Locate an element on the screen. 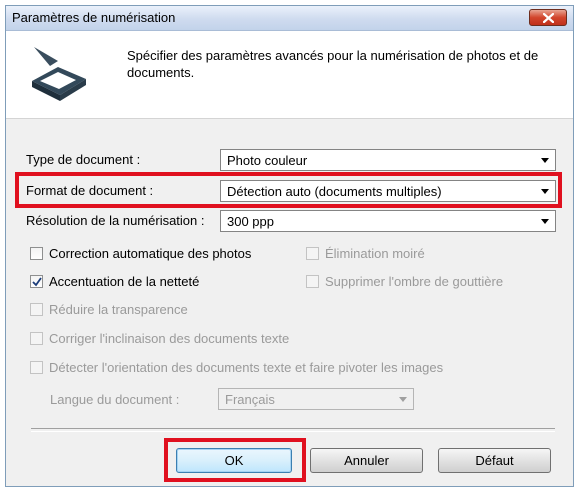  sharpen-label: Accentuation de la netteté is located at coordinates (124, 281).